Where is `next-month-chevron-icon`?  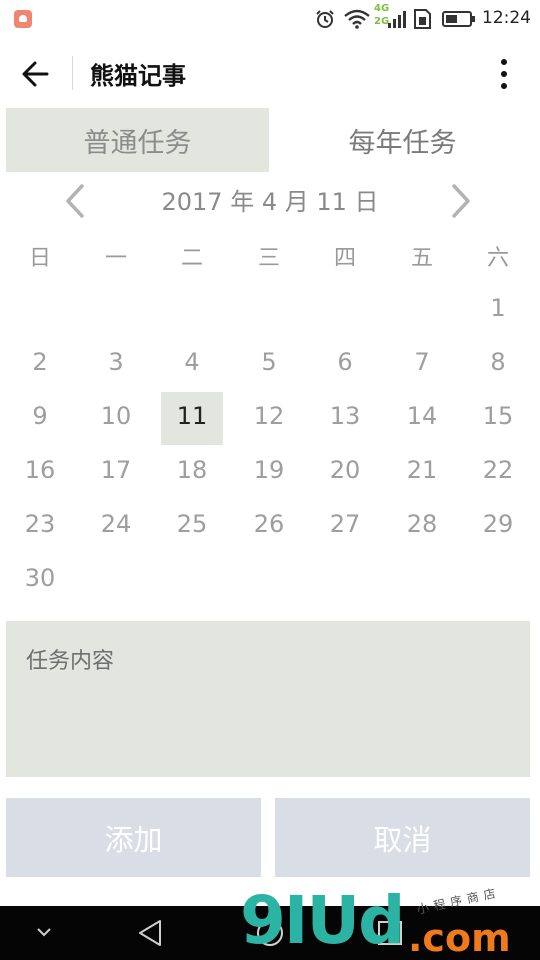
next-month-chevron-icon is located at coordinates (461, 201).